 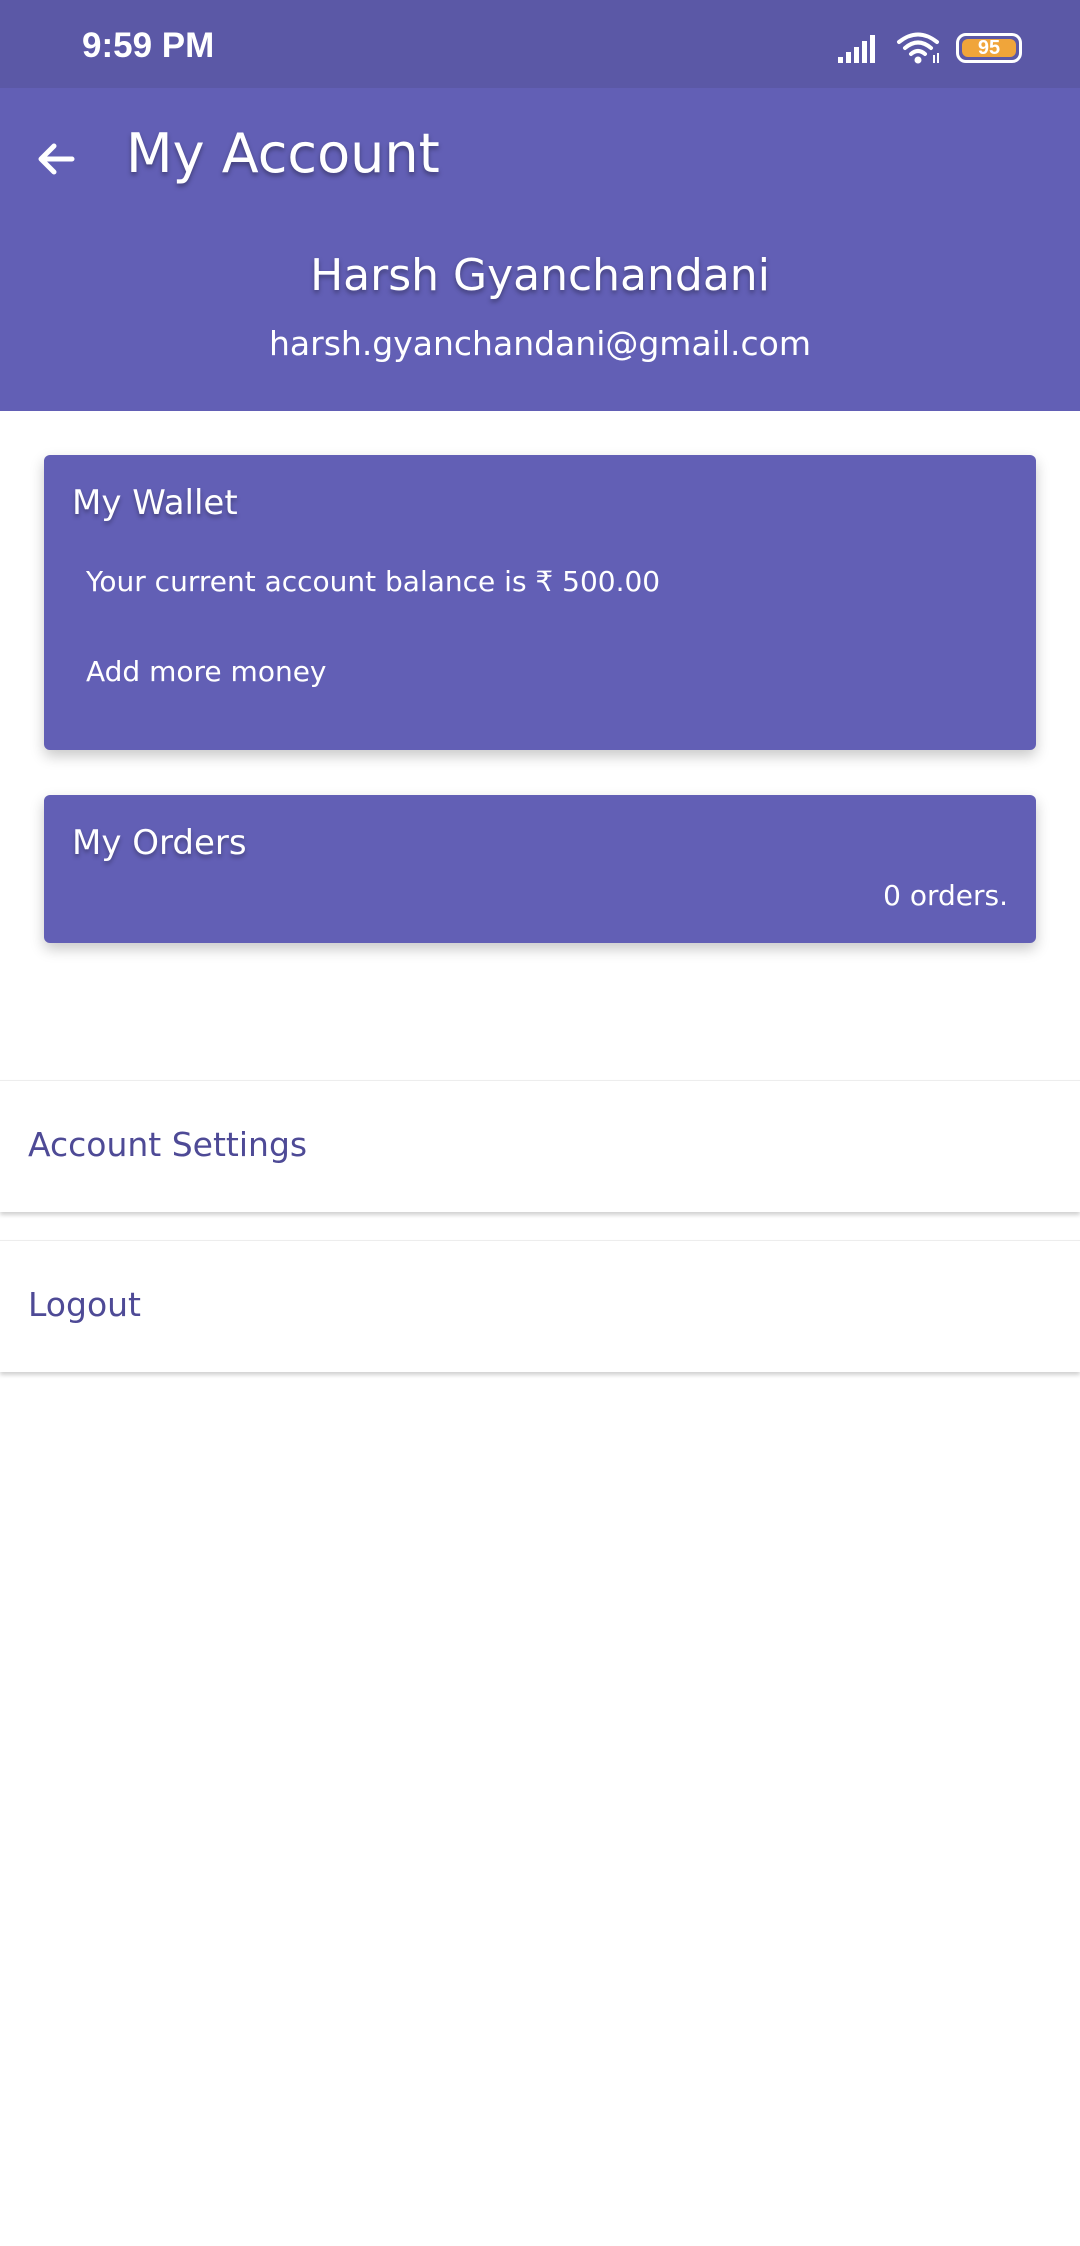 What do you see at coordinates (373, 581) in the screenshot?
I see `wallet-balance: Your current account balance is ₹ 500.00` at bounding box center [373, 581].